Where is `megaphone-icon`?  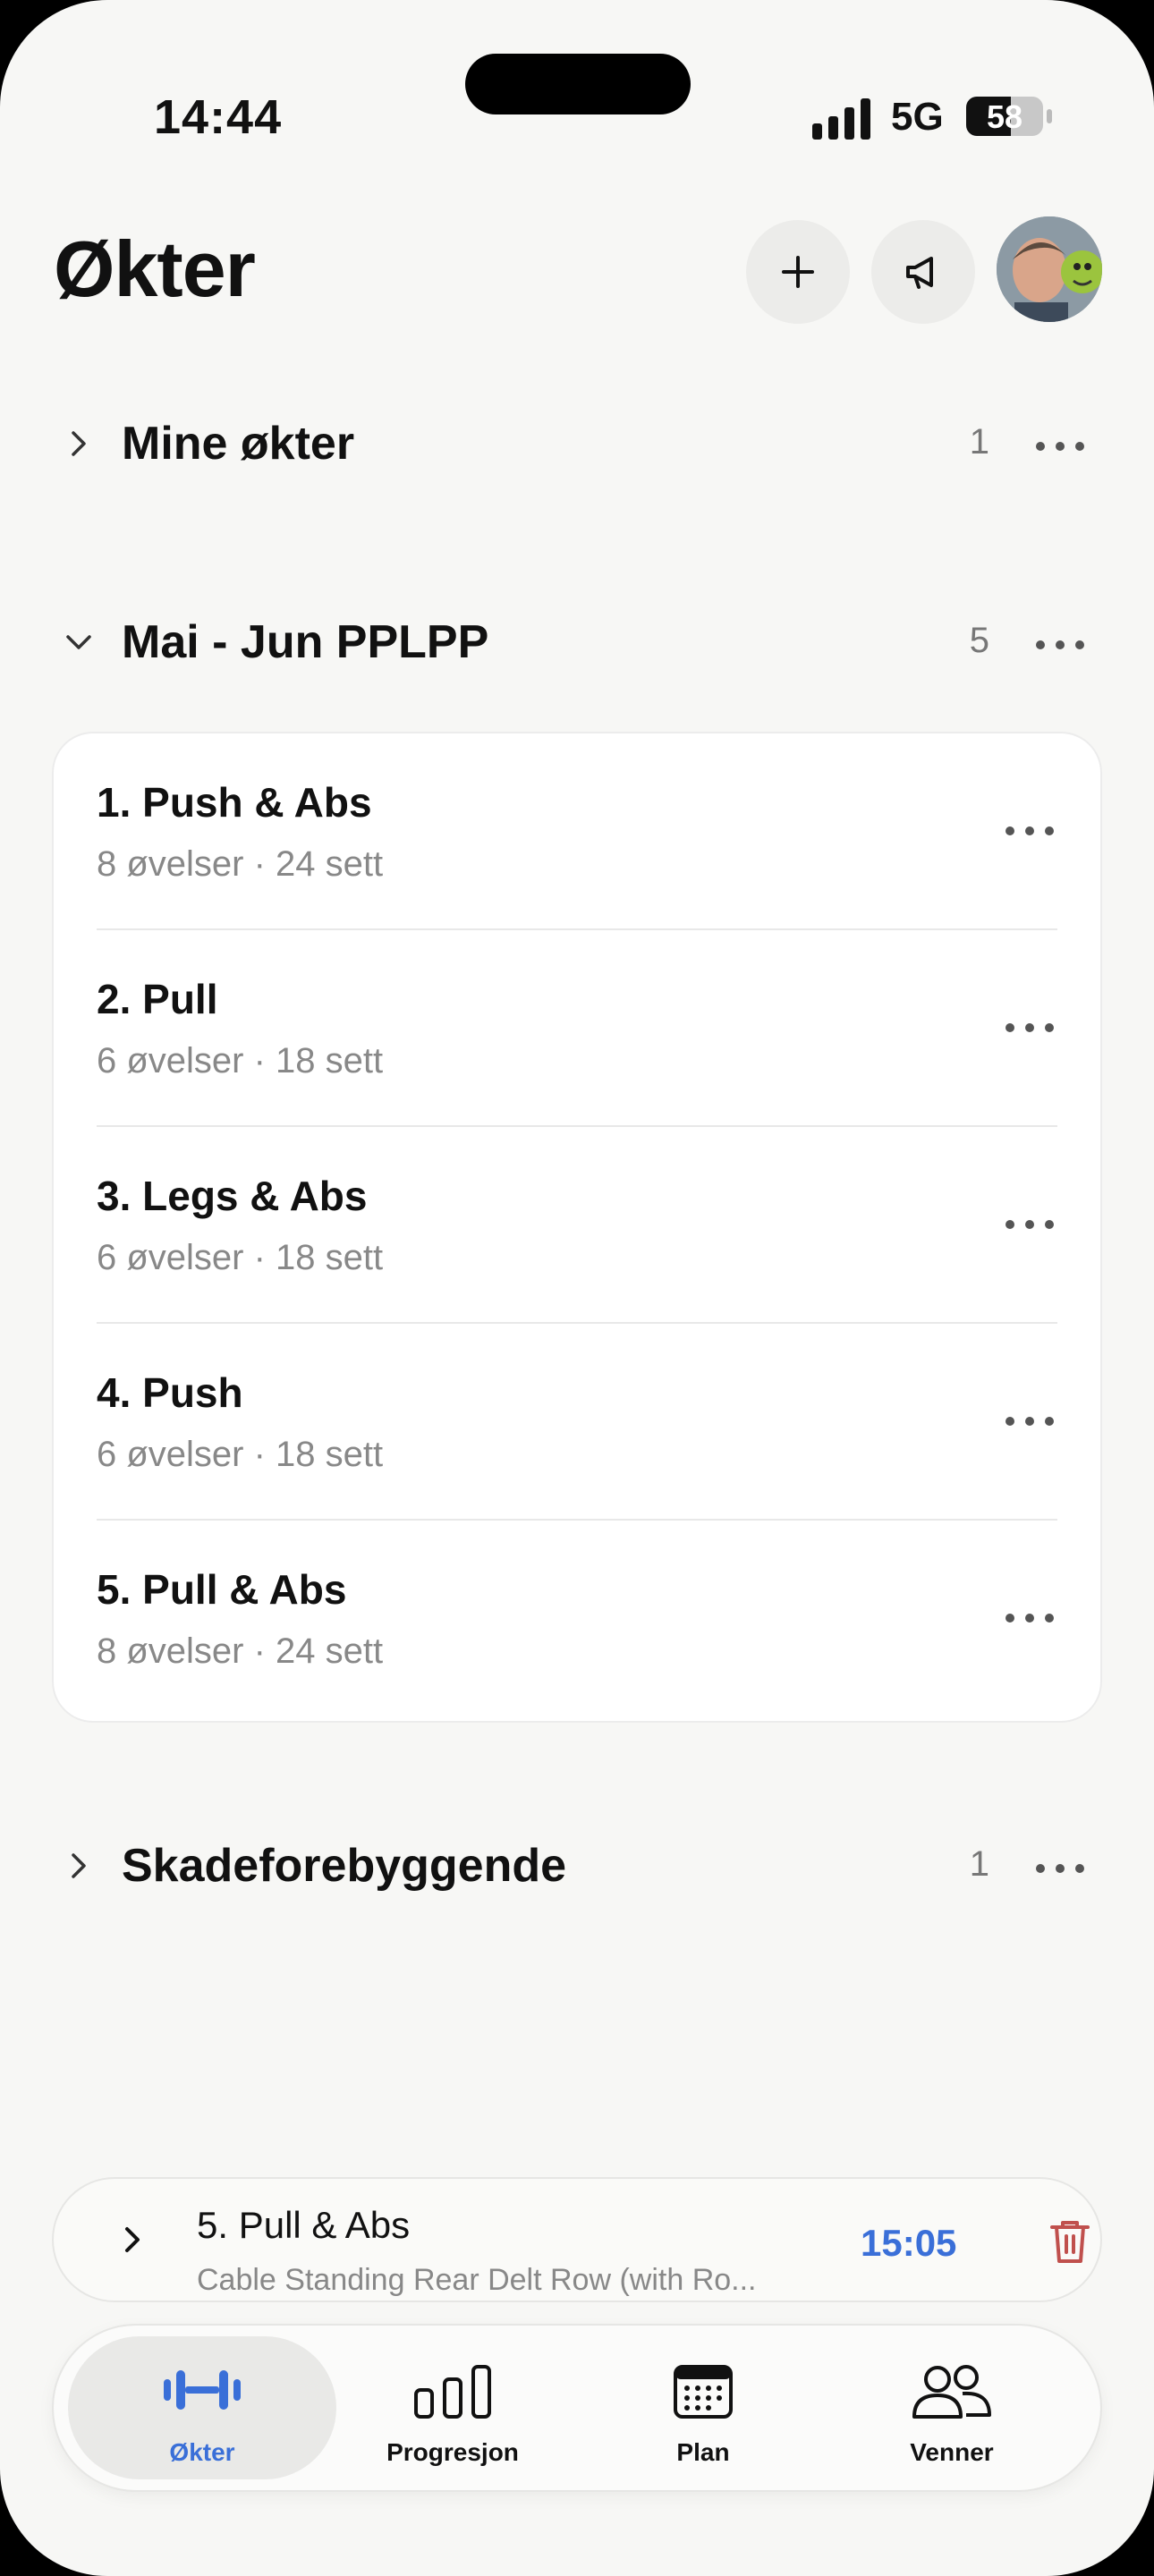
megaphone-icon is located at coordinates (919, 273).